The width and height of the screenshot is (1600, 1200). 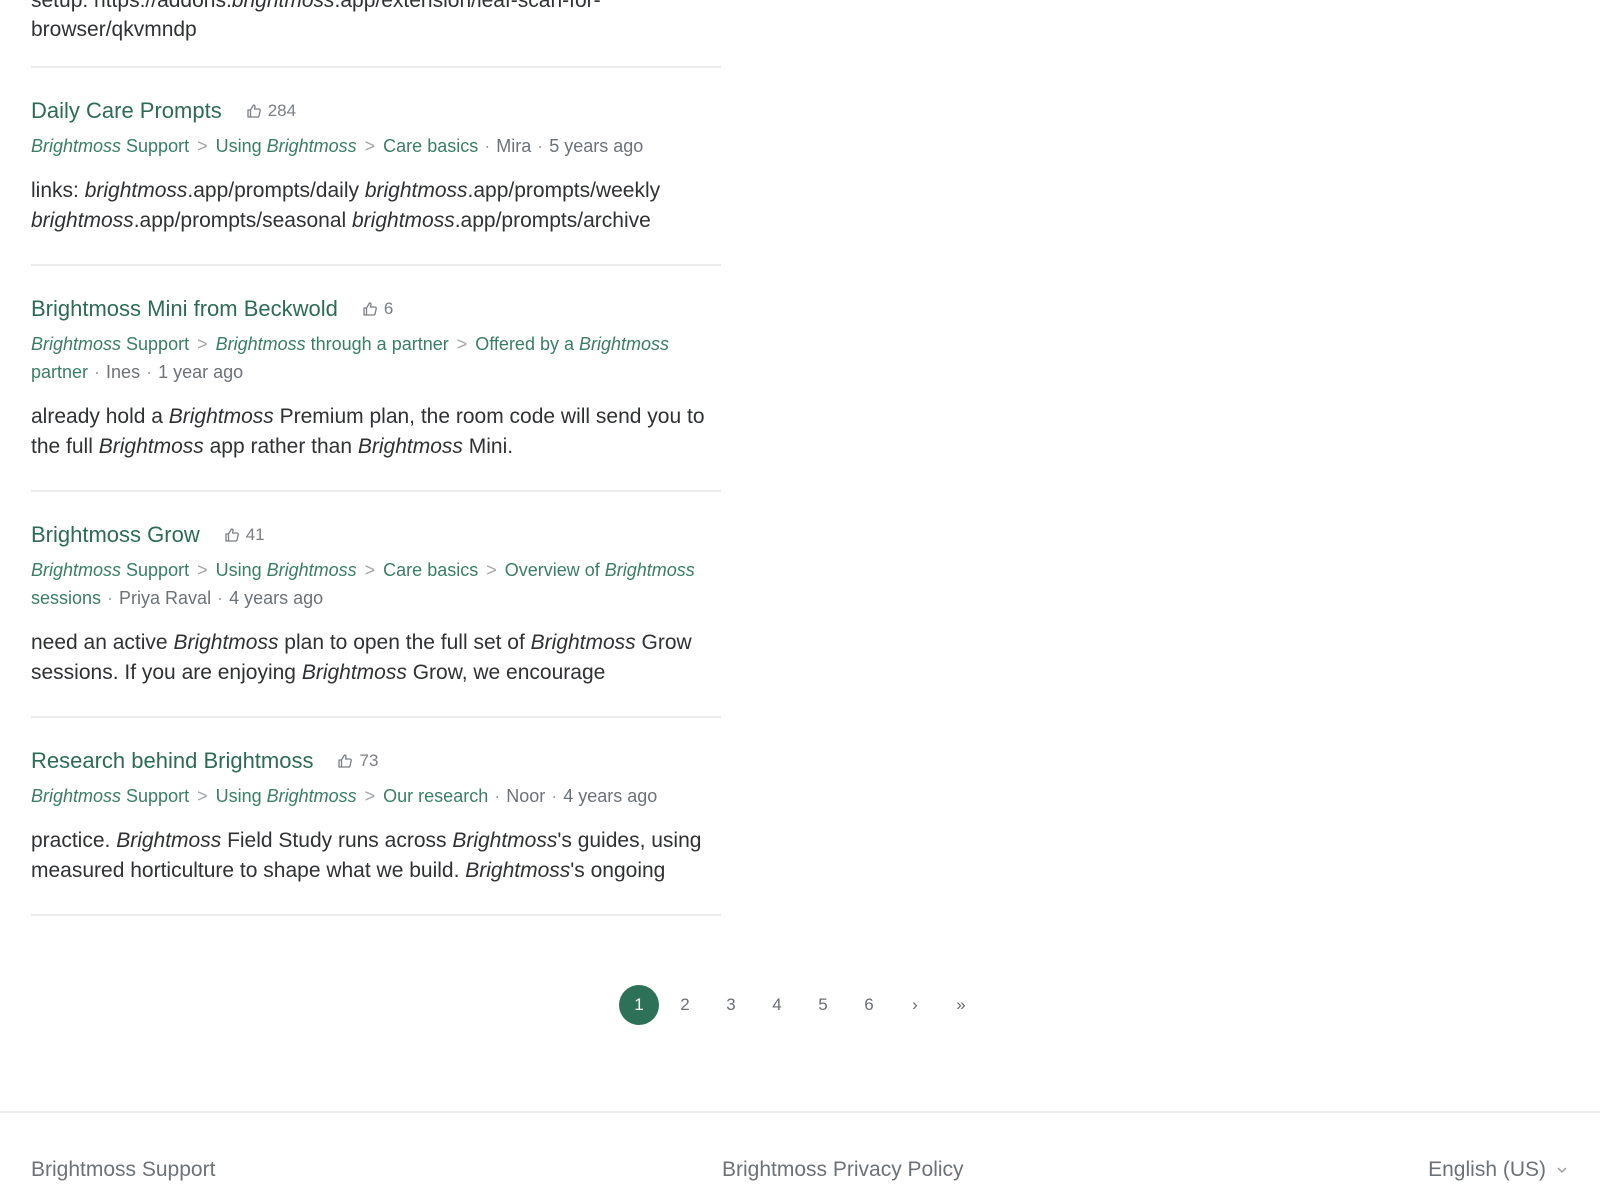 What do you see at coordinates (514, 146) in the screenshot?
I see `result-author: Mira` at bounding box center [514, 146].